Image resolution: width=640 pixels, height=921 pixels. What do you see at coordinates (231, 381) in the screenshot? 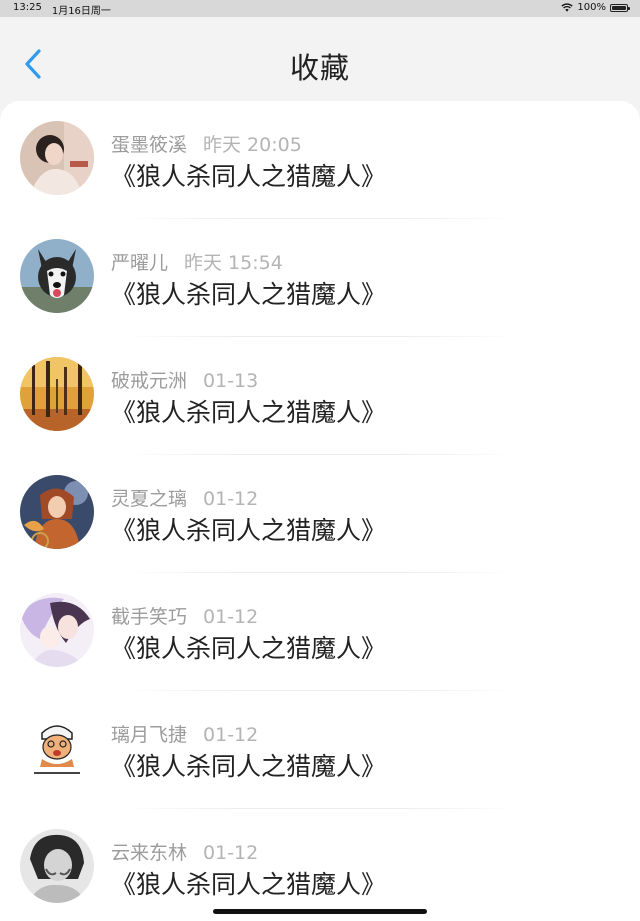
I see `timestamp: 01-13` at bounding box center [231, 381].